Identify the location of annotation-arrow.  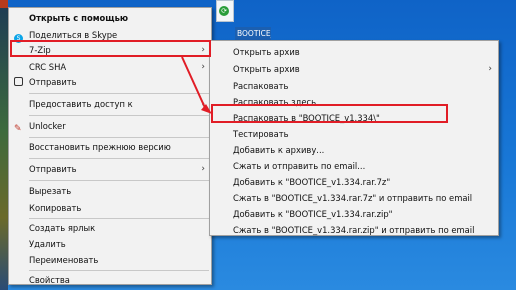
(196, 85).